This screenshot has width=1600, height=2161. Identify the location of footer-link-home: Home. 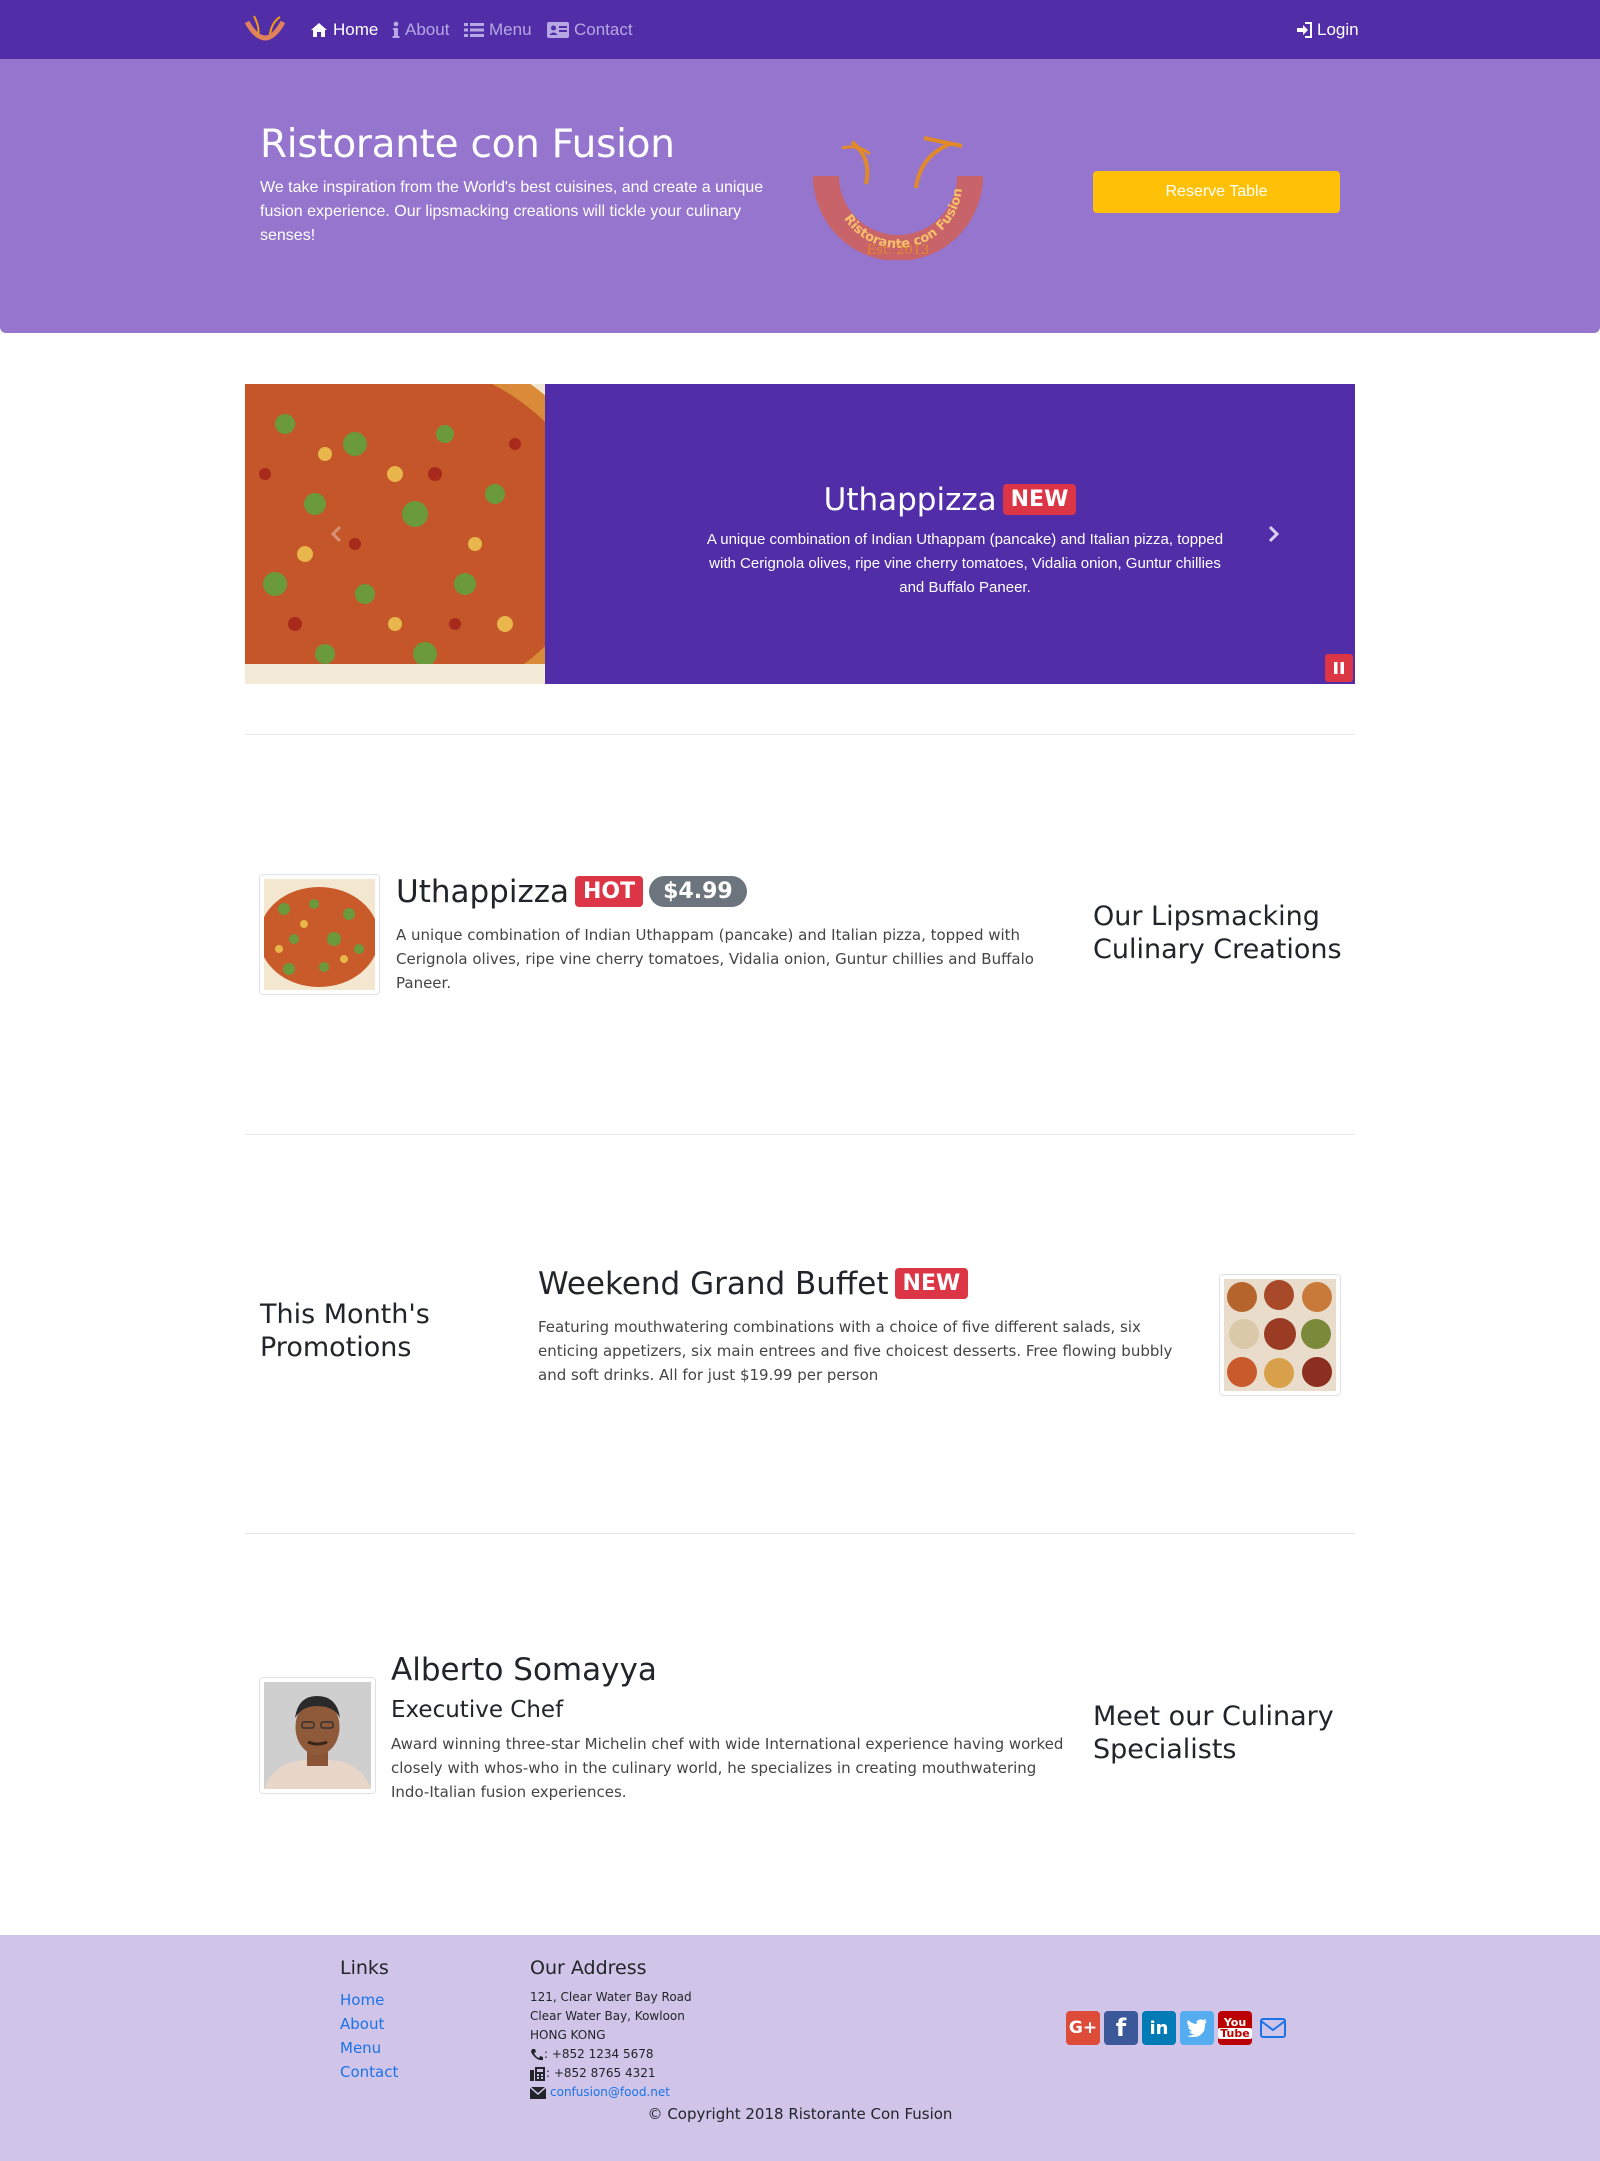
(369, 2000).